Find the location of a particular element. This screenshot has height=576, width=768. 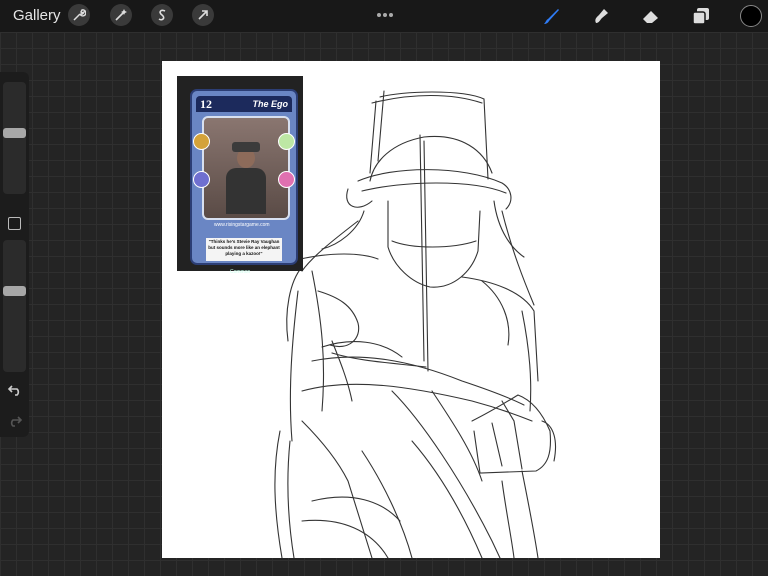

smudge-icon is located at coordinates (601, 16).